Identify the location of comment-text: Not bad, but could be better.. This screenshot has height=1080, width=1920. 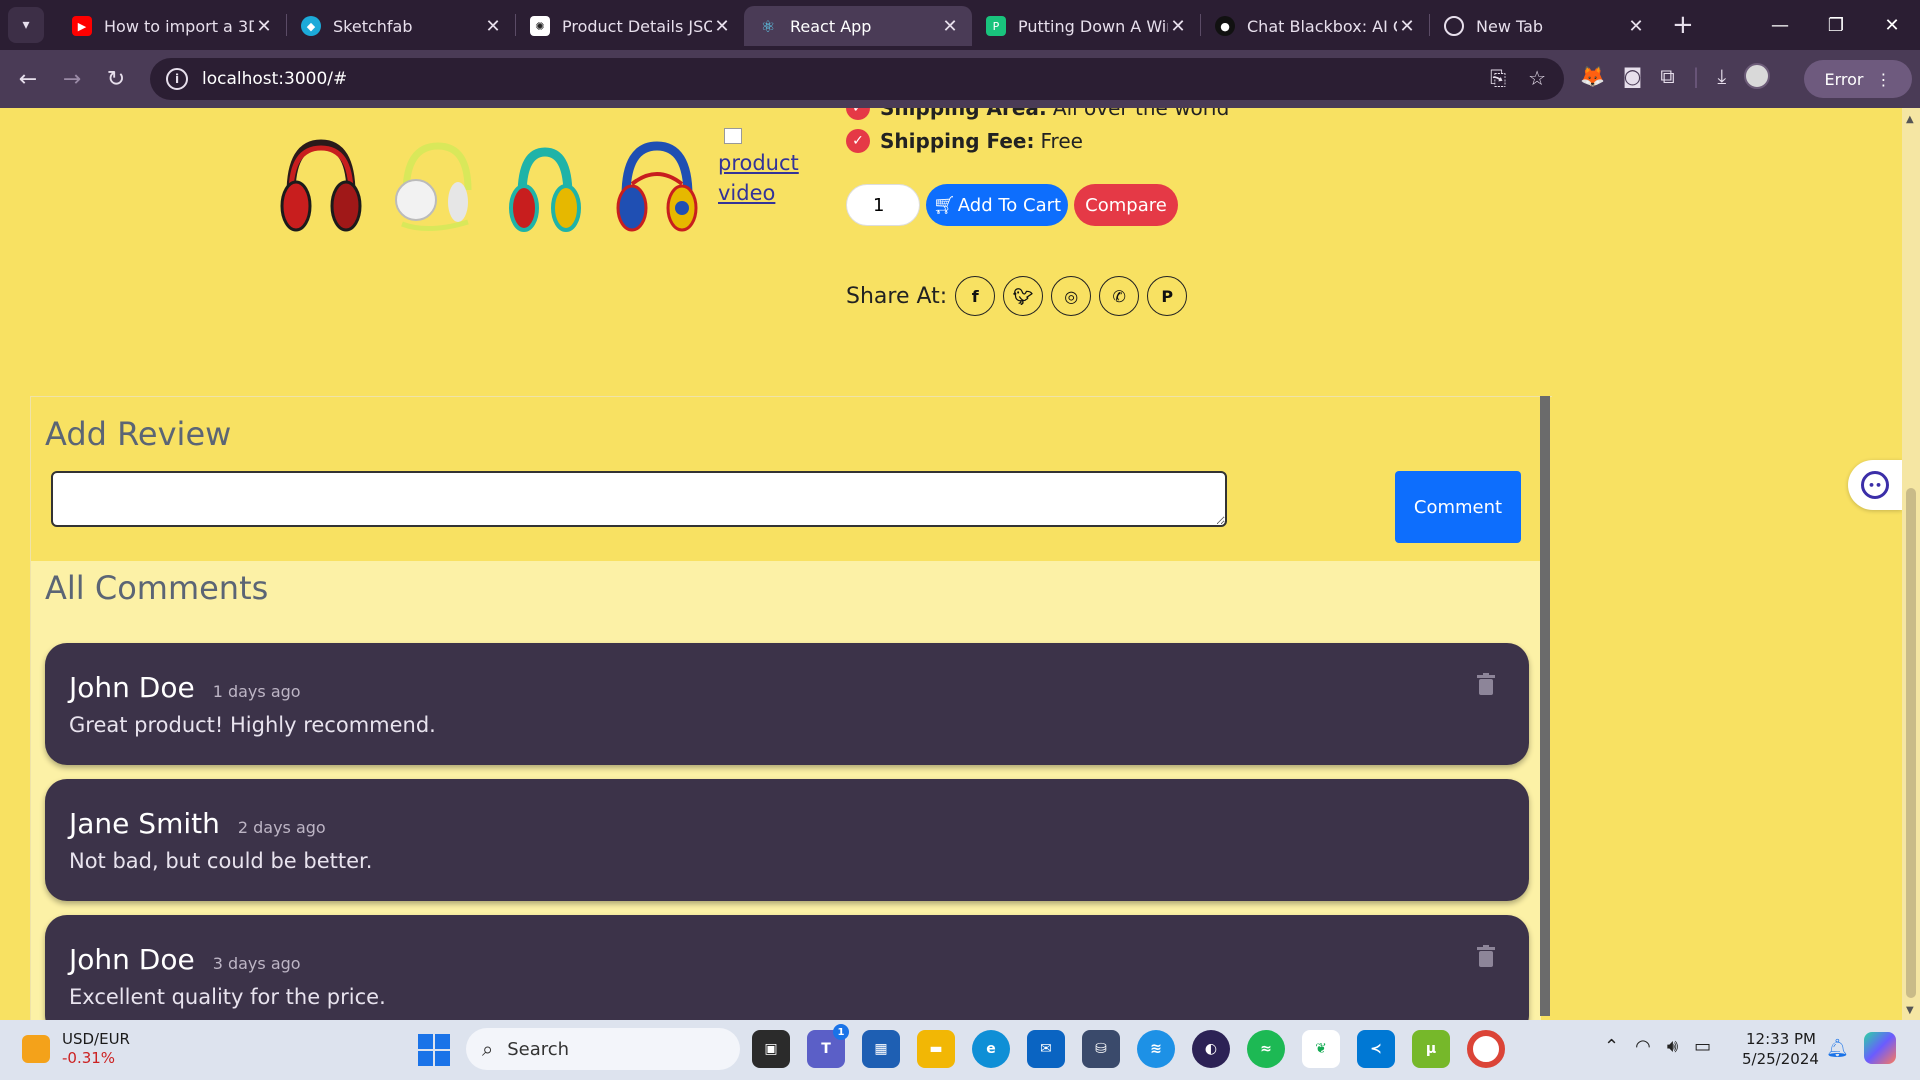
(221, 861).